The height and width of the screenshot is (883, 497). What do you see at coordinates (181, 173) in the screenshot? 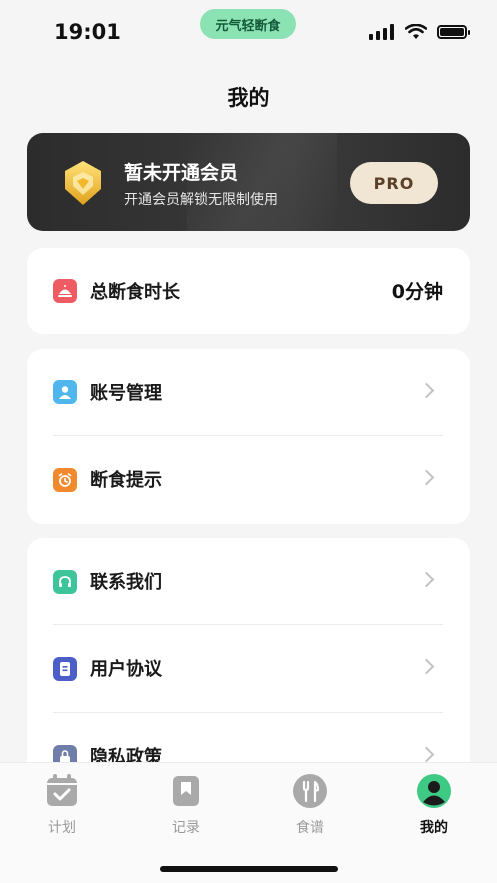
I see `vip-title: 暂未开通会员` at bounding box center [181, 173].